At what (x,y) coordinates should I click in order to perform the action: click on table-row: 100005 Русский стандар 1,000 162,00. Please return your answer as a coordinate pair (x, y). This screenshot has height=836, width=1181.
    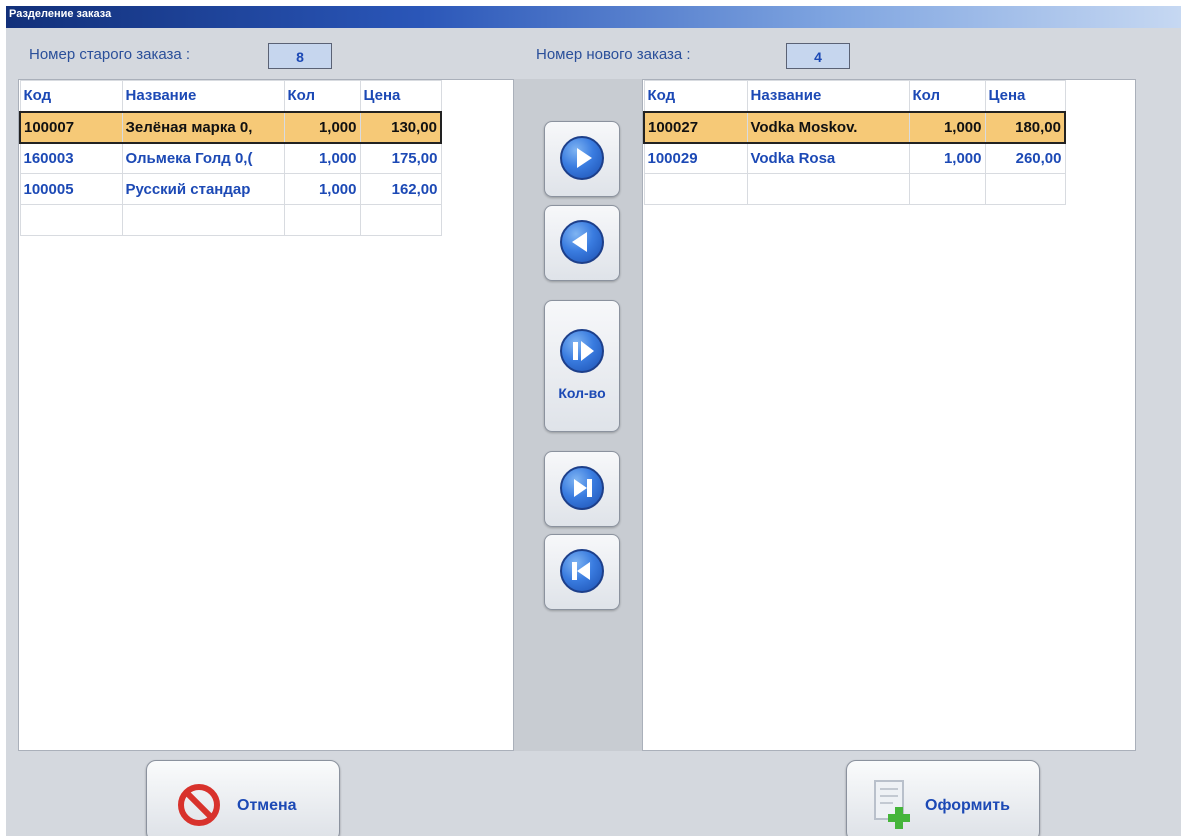
    Looking at the image, I should click on (230, 189).